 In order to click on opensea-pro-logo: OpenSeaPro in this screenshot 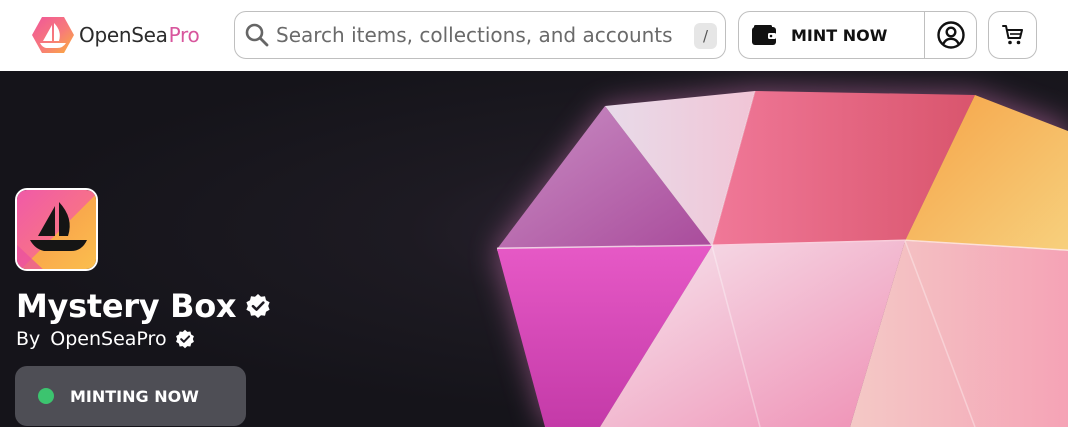, I will do `click(115, 35)`.